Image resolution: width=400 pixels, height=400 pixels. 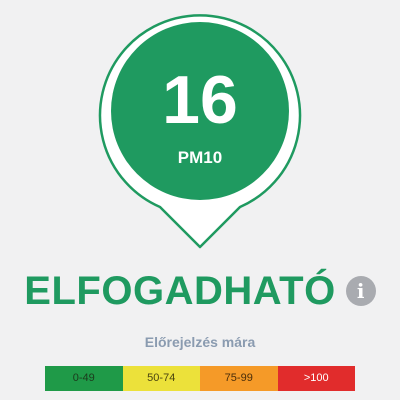 What do you see at coordinates (200, 342) in the screenshot?
I see `forecast-label: Előrejelzés mára` at bounding box center [200, 342].